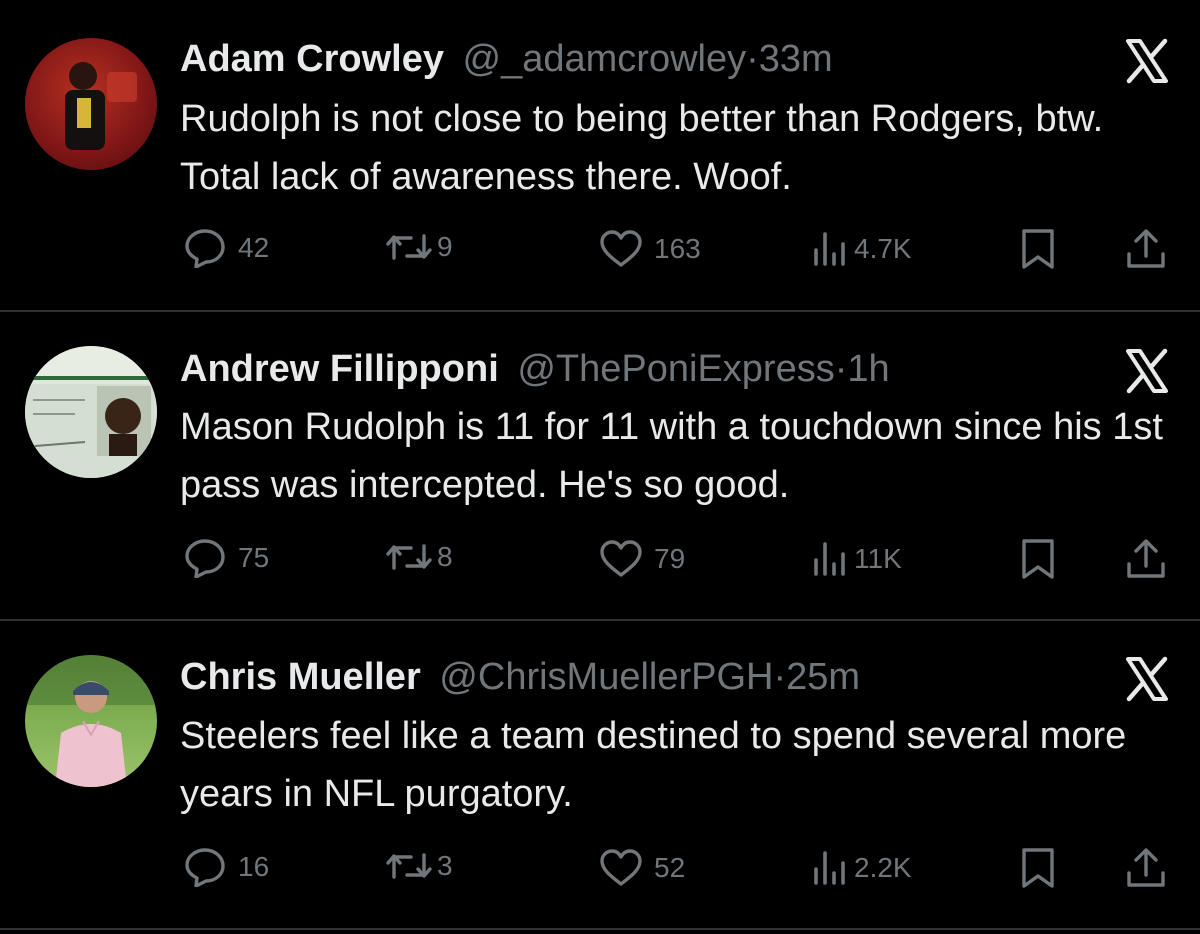 The image size is (1200, 934). Describe the element at coordinates (670, 867) in the screenshot. I see `like-count: 52` at that location.